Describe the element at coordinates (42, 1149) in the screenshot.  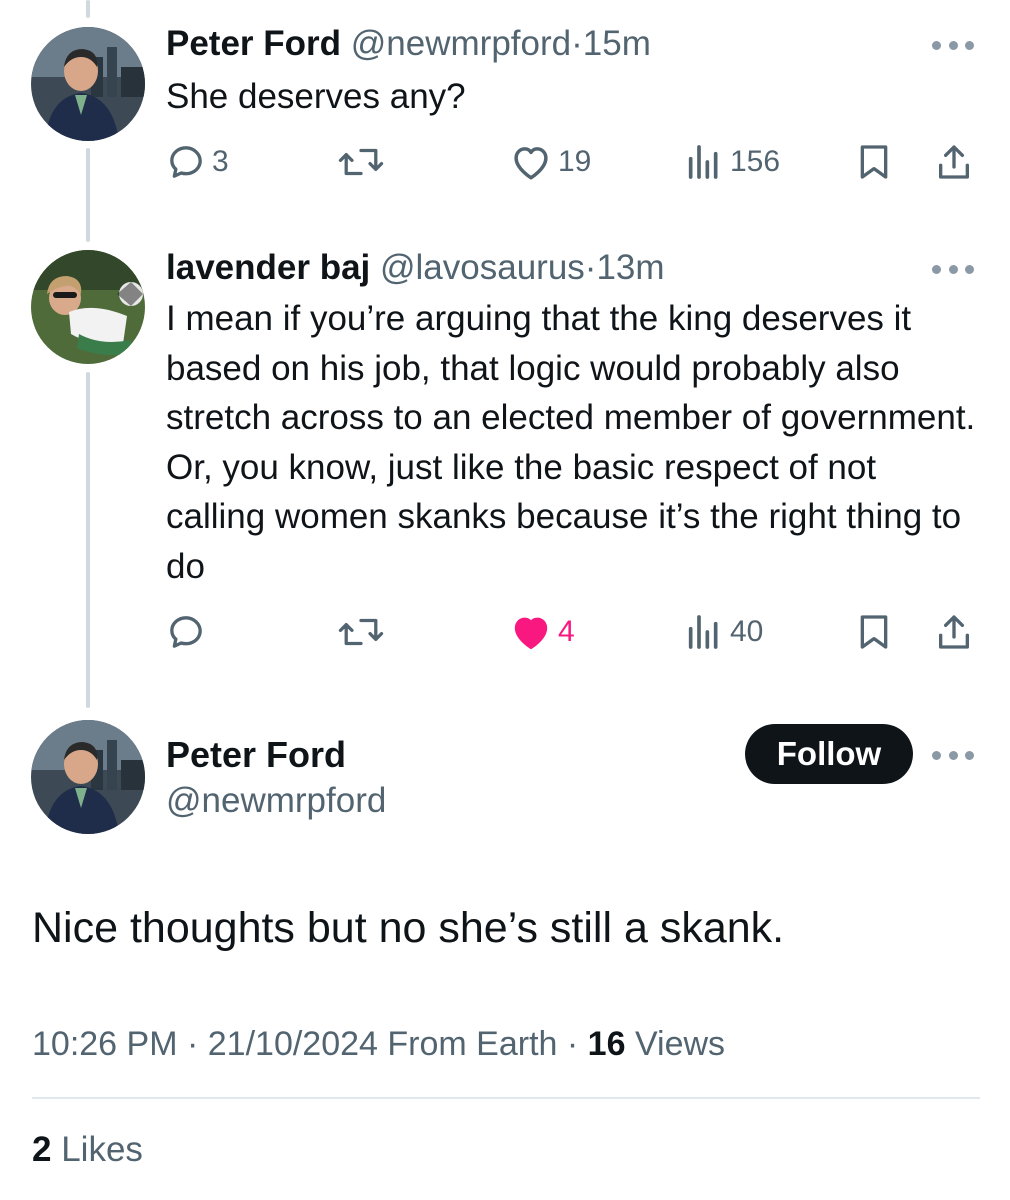
I see `likes-count: 2` at that location.